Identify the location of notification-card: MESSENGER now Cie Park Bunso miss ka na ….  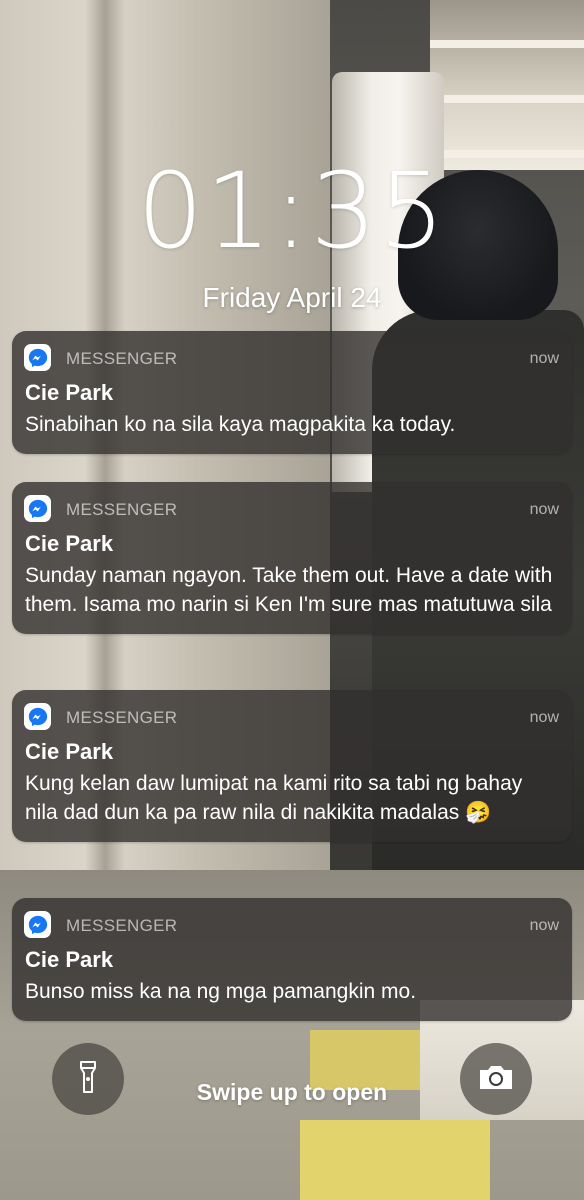
(292, 959).